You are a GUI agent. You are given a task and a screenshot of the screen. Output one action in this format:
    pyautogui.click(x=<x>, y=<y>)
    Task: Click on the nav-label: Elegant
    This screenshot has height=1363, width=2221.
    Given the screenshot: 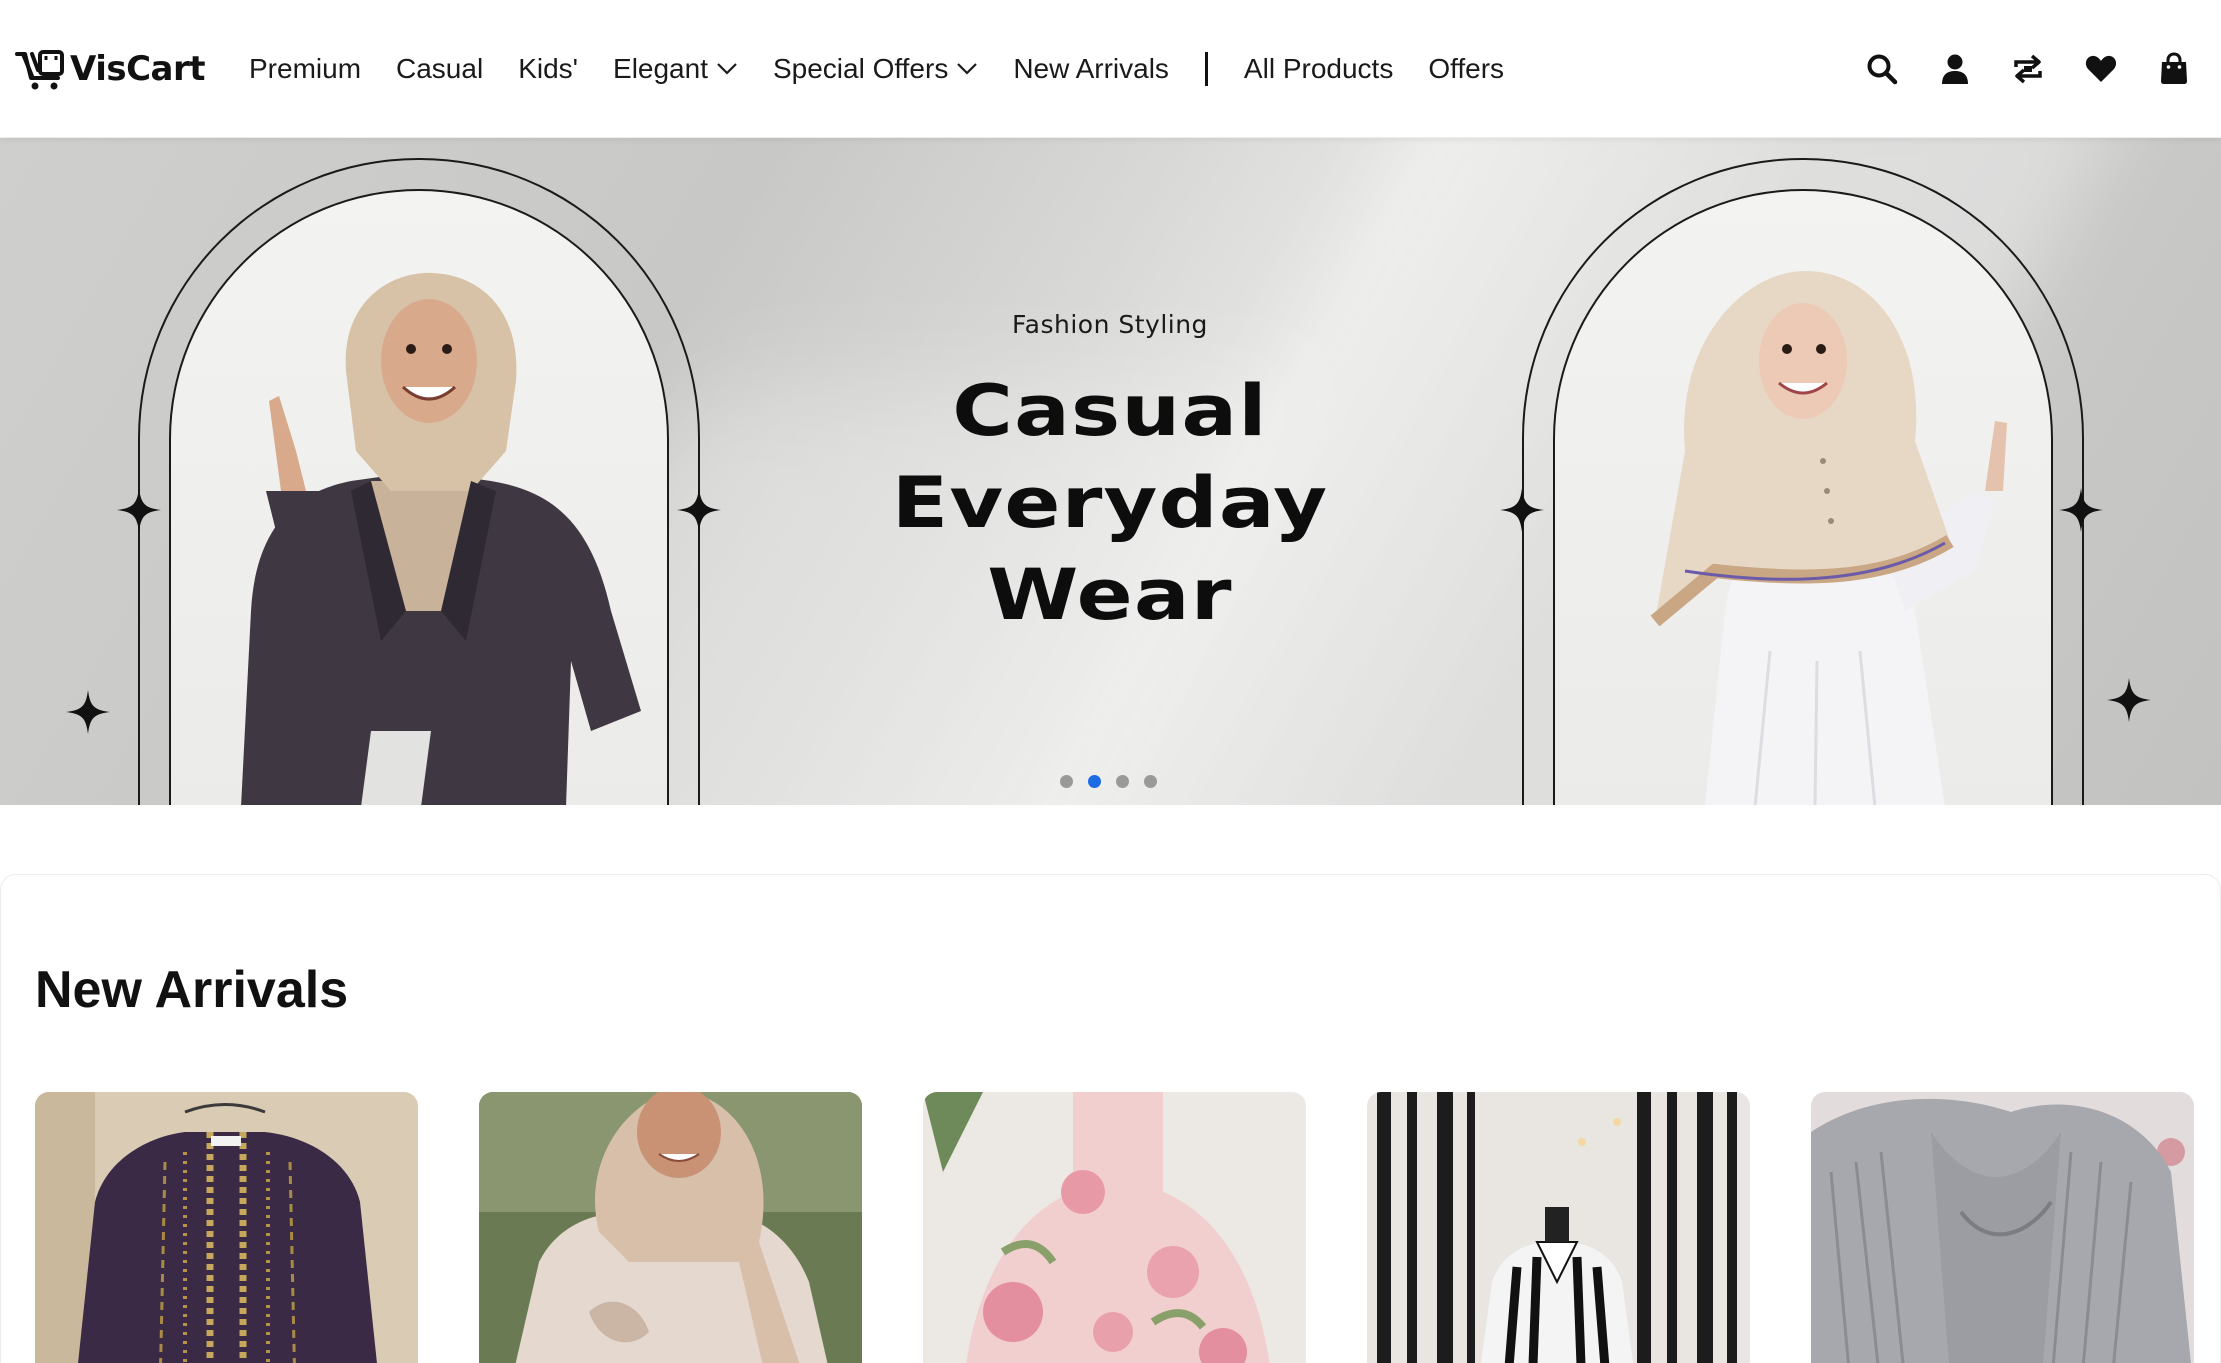 What is the action you would take?
    pyautogui.click(x=660, y=68)
    